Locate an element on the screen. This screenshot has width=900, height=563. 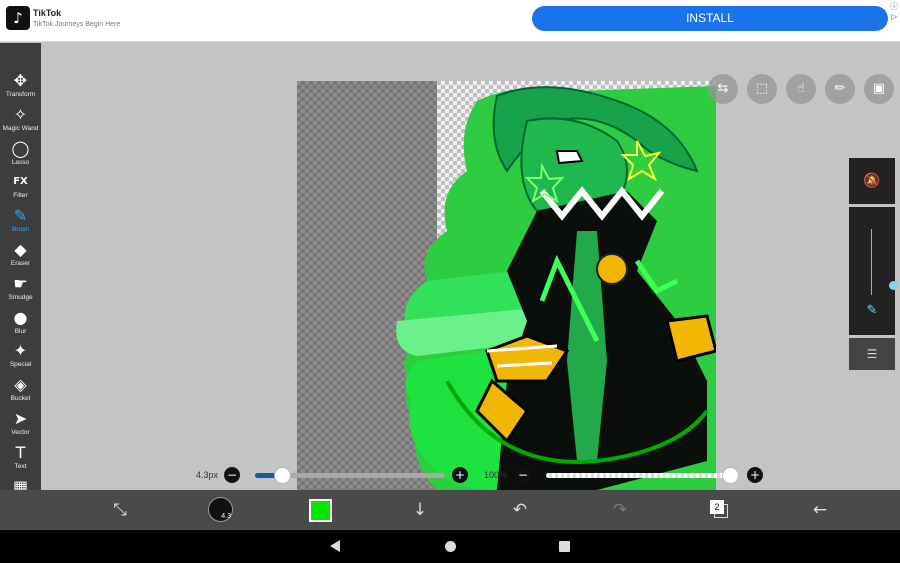
toggle-icon: ⇆ is located at coordinates (723, 89).